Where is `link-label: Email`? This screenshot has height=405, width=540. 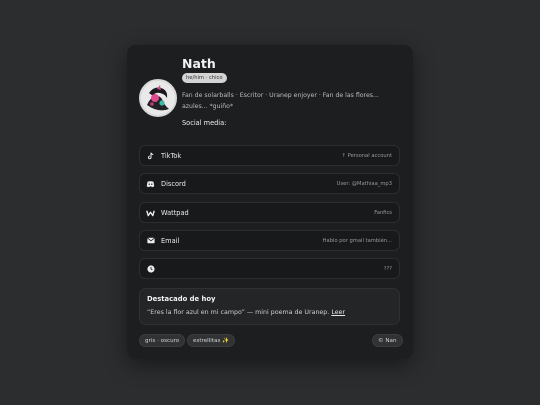
link-label: Email is located at coordinates (170, 240).